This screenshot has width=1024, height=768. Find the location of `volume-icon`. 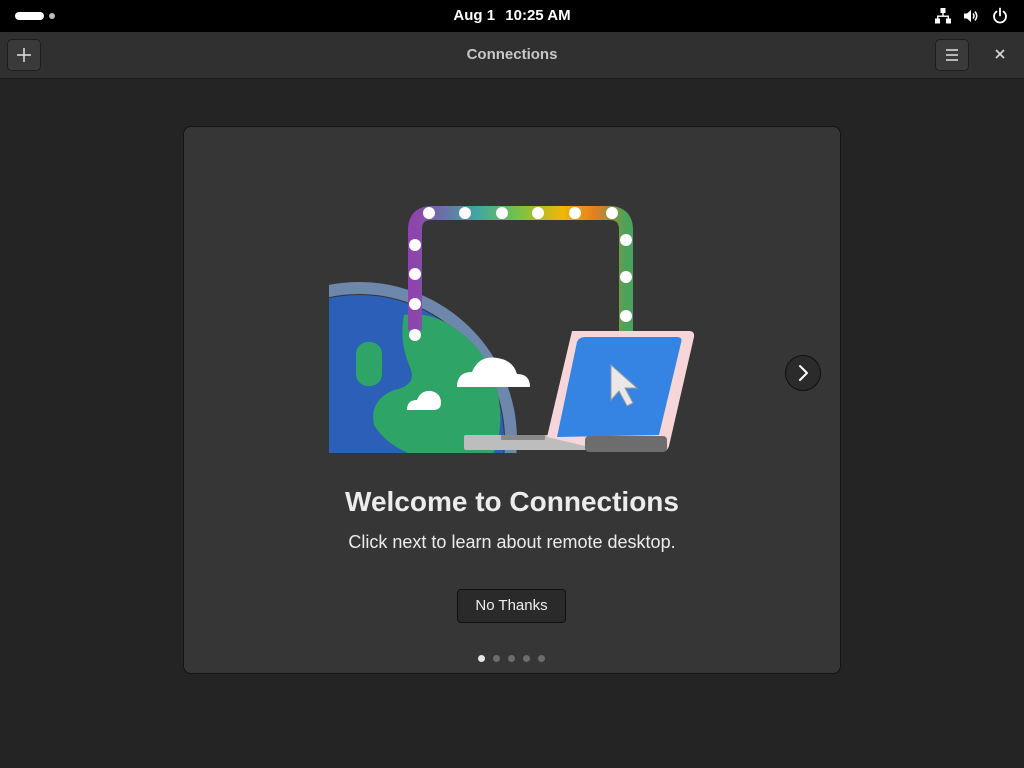

volume-icon is located at coordinates (971, 16).